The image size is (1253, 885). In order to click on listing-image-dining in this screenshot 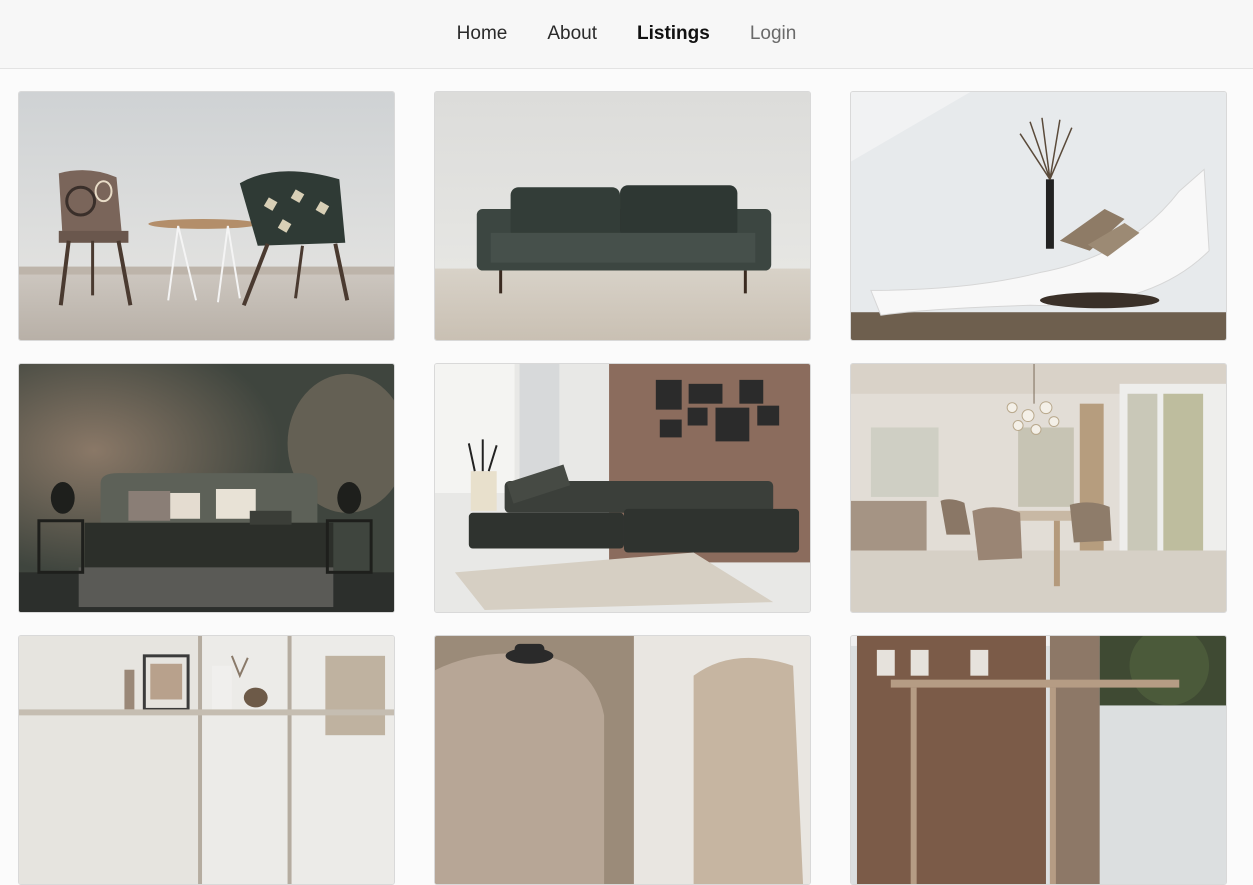, I will do `click(1038, 488)`.